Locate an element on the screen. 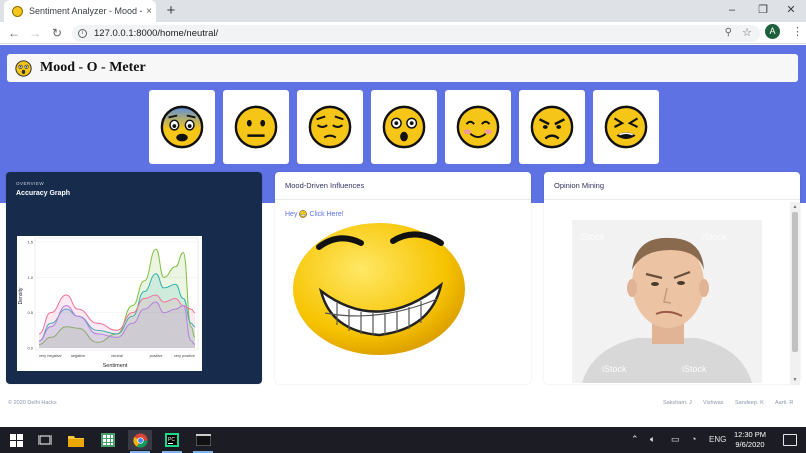 Image resolution: width=806 pixels, height=453 pixels. pensive-face-icon is located at coordinates (330, 127).